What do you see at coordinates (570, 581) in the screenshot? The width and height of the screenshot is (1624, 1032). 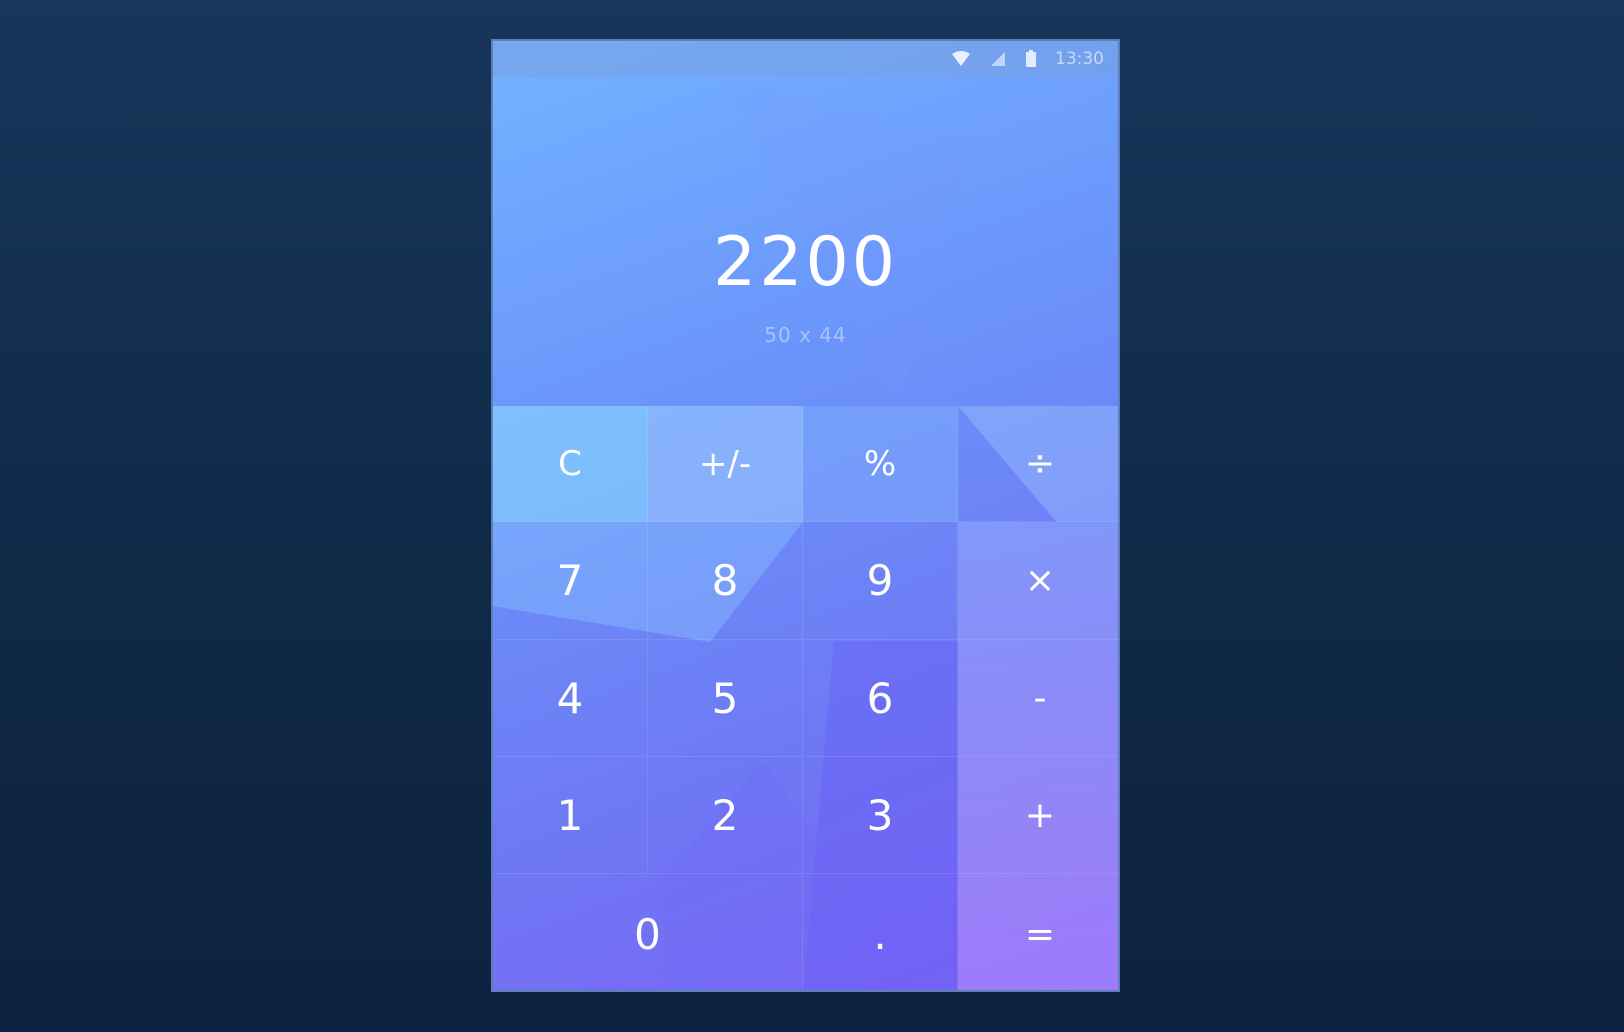 I see `digit-7-button: 7` at bounding box center [570, 581].